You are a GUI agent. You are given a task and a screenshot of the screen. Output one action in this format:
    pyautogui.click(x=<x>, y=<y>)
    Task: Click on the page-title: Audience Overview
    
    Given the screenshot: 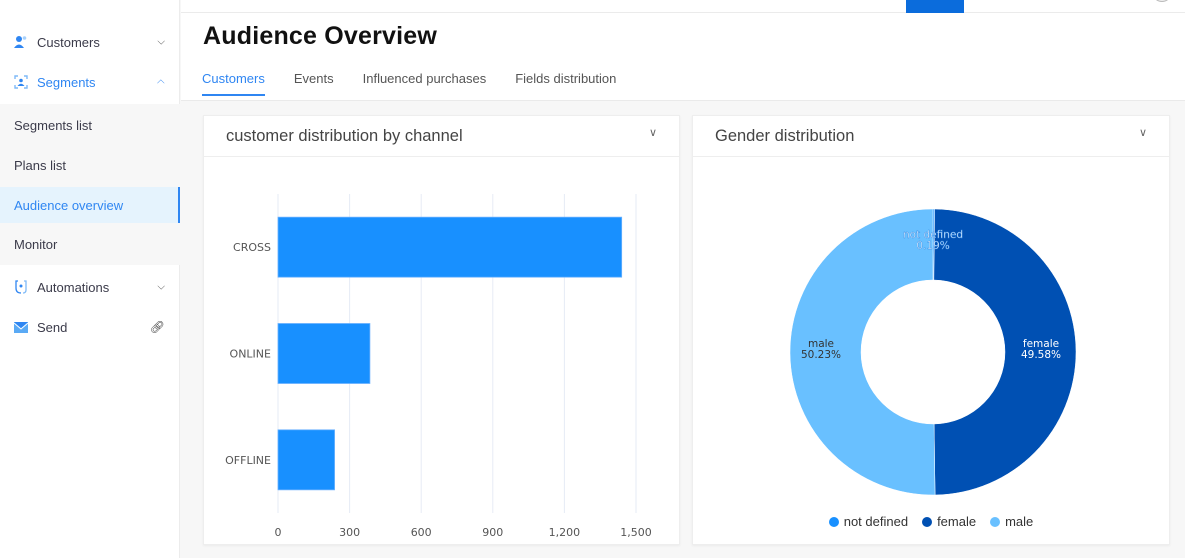 What is the action you would take?
    pyautogui.click(x=320, y=36)
    